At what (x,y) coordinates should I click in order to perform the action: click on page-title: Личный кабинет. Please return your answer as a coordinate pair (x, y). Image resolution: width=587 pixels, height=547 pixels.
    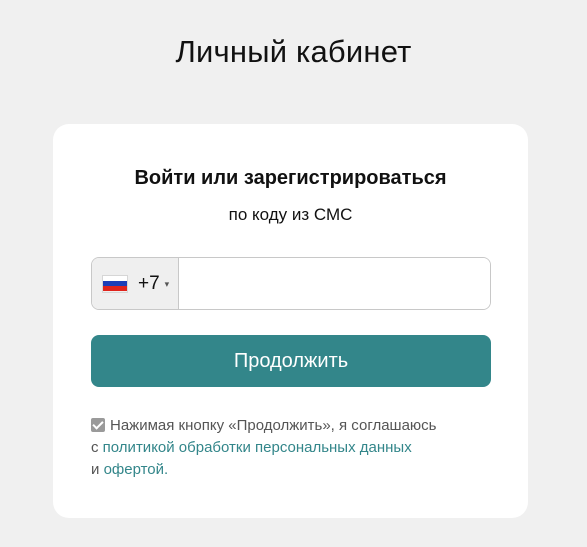
    Looking at the image, I should click on (293, 51).